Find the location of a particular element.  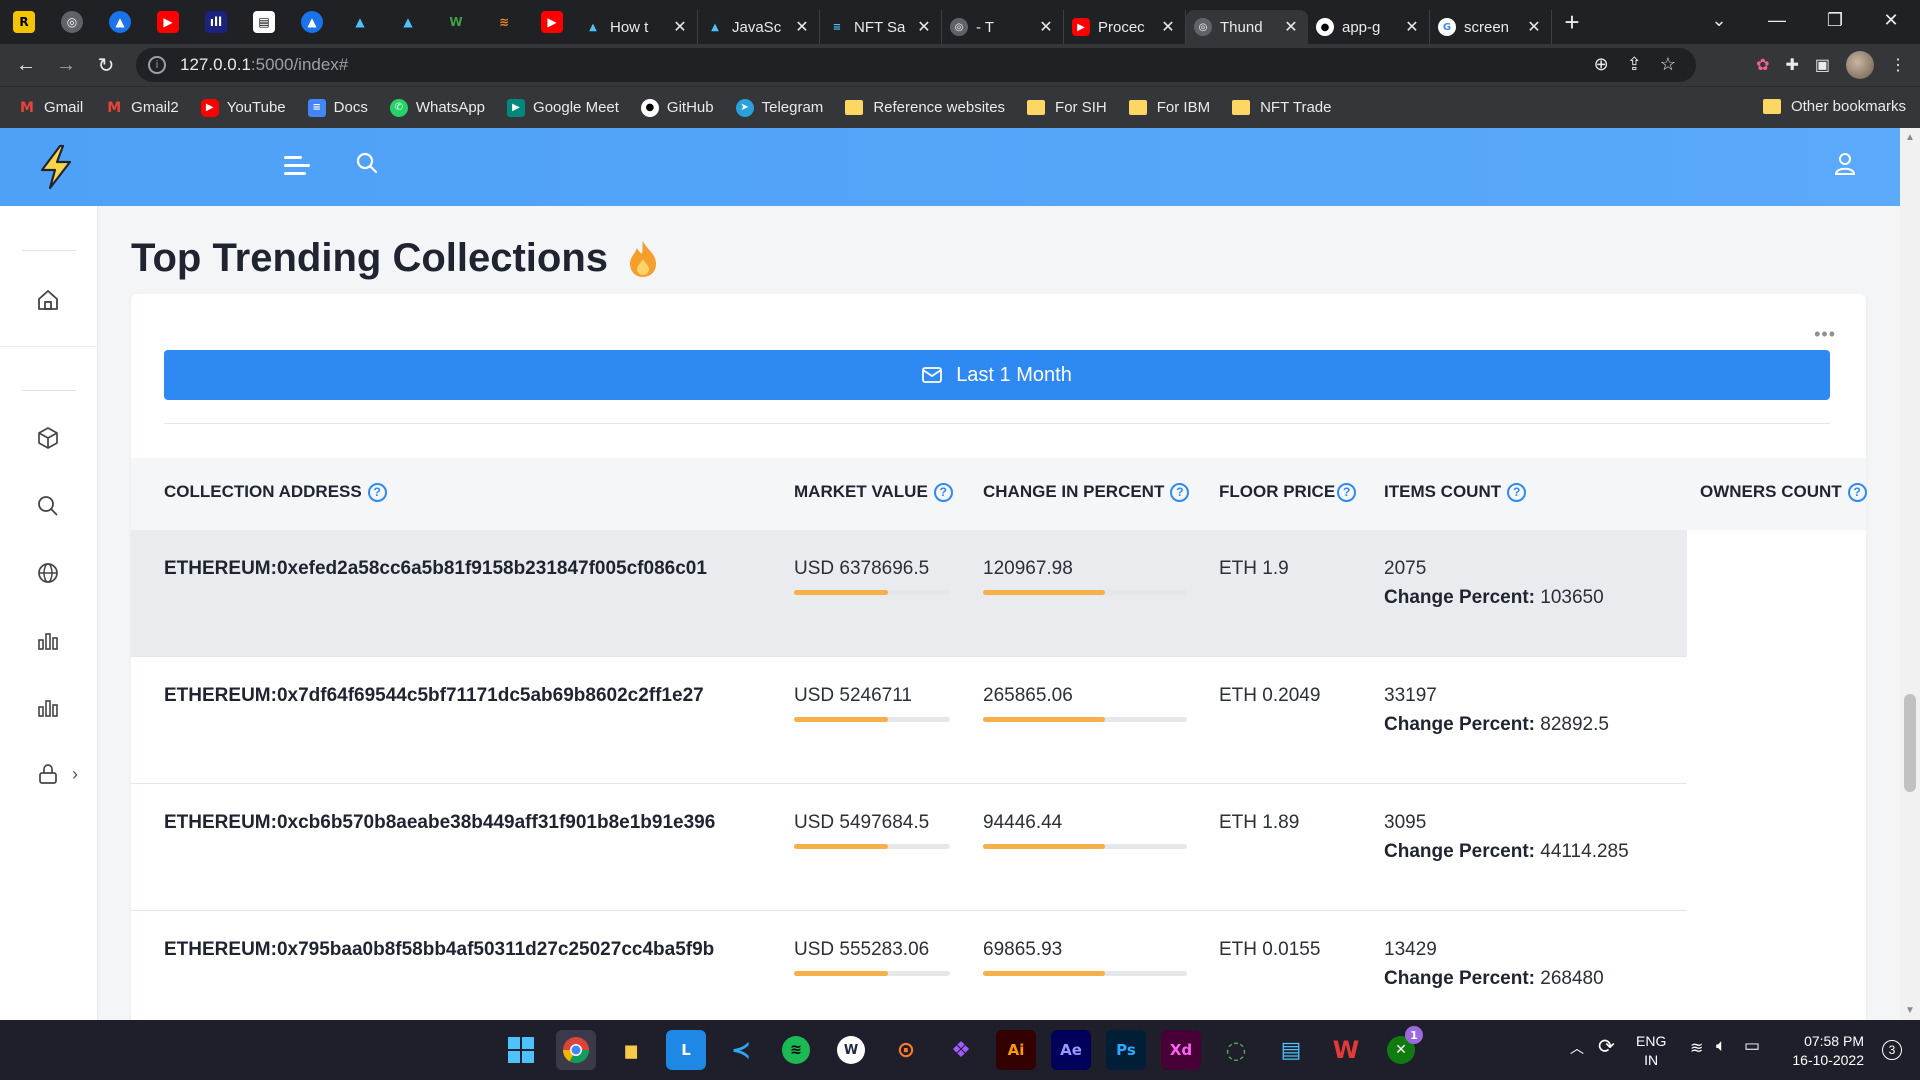

tab-4: ▶ Procec ✕ is located at coordinates (1125, 27).